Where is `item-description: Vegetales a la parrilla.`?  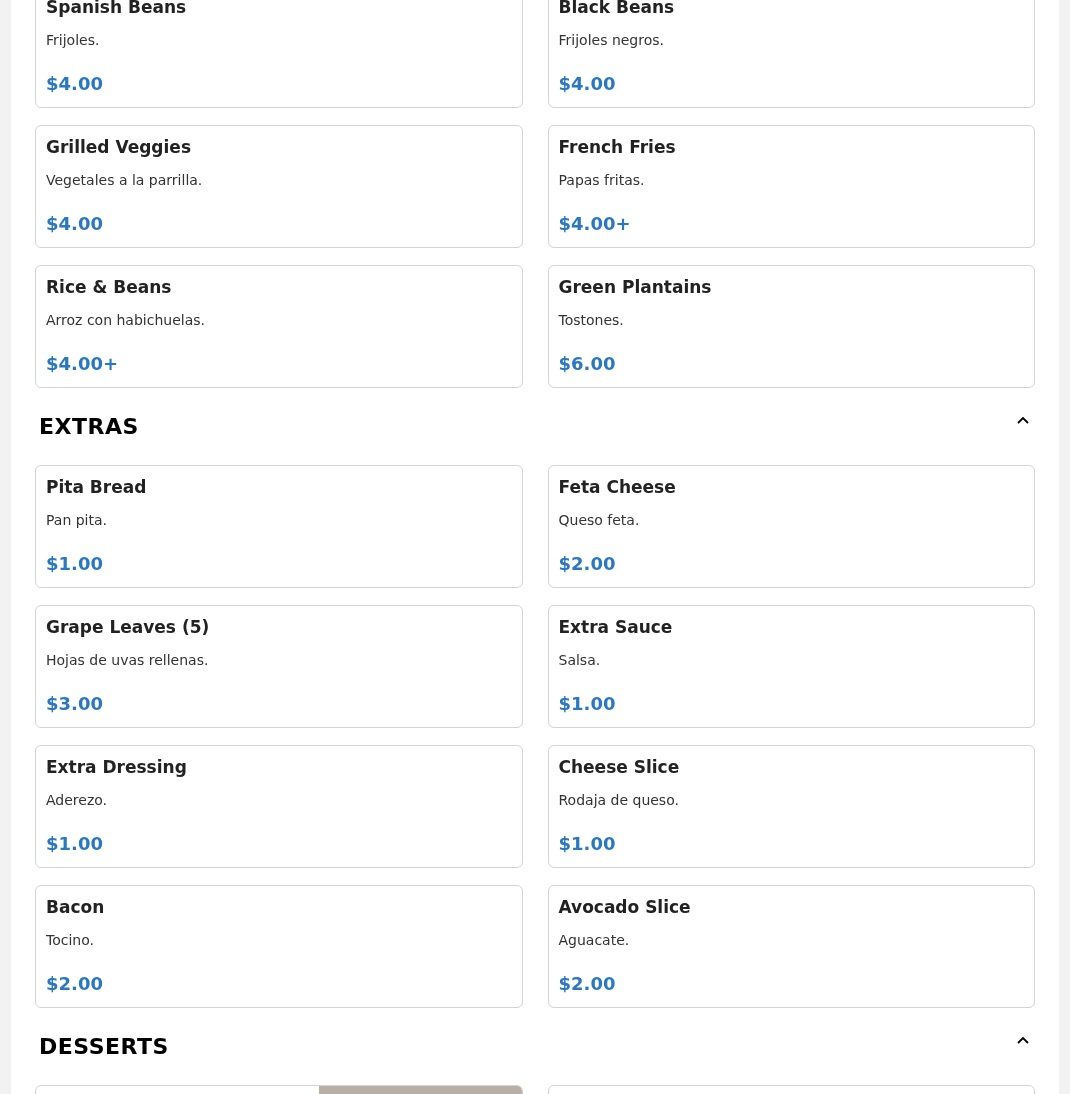
item-description: Vegetales a la parrilla. is located at coordinates (125, 180).